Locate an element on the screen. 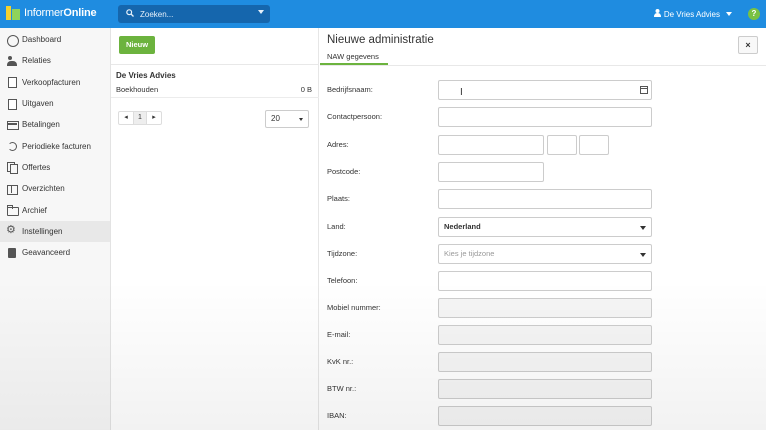 The height and width of the screenshot is (430, 766). sidebar-item-dashboard: Dashboard is located at coordinates (55, 39).